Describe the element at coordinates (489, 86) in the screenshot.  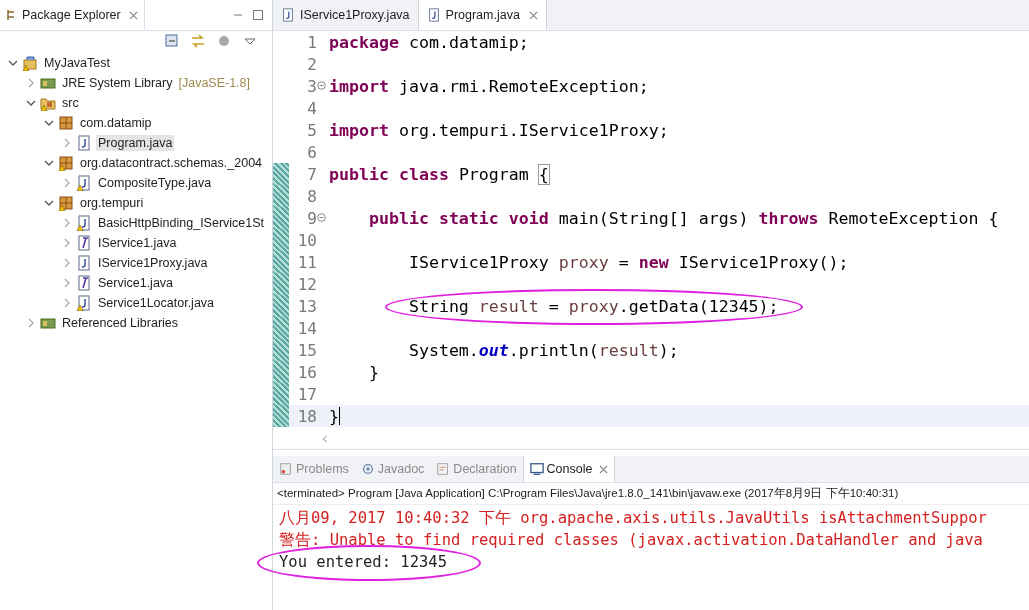
I see `code-line: import java.rmi.RemoteException;` at that location.